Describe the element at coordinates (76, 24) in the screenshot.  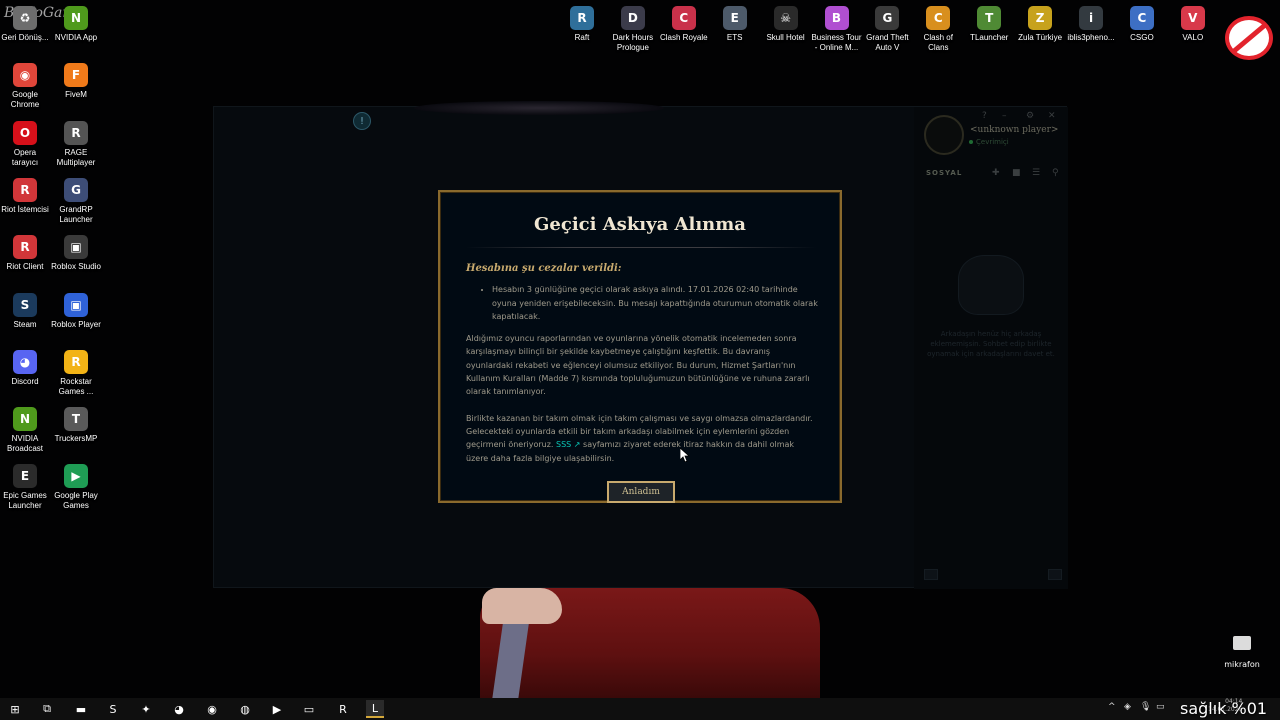
I see `desktop-shortcut: N NVIDIA App` at that location.